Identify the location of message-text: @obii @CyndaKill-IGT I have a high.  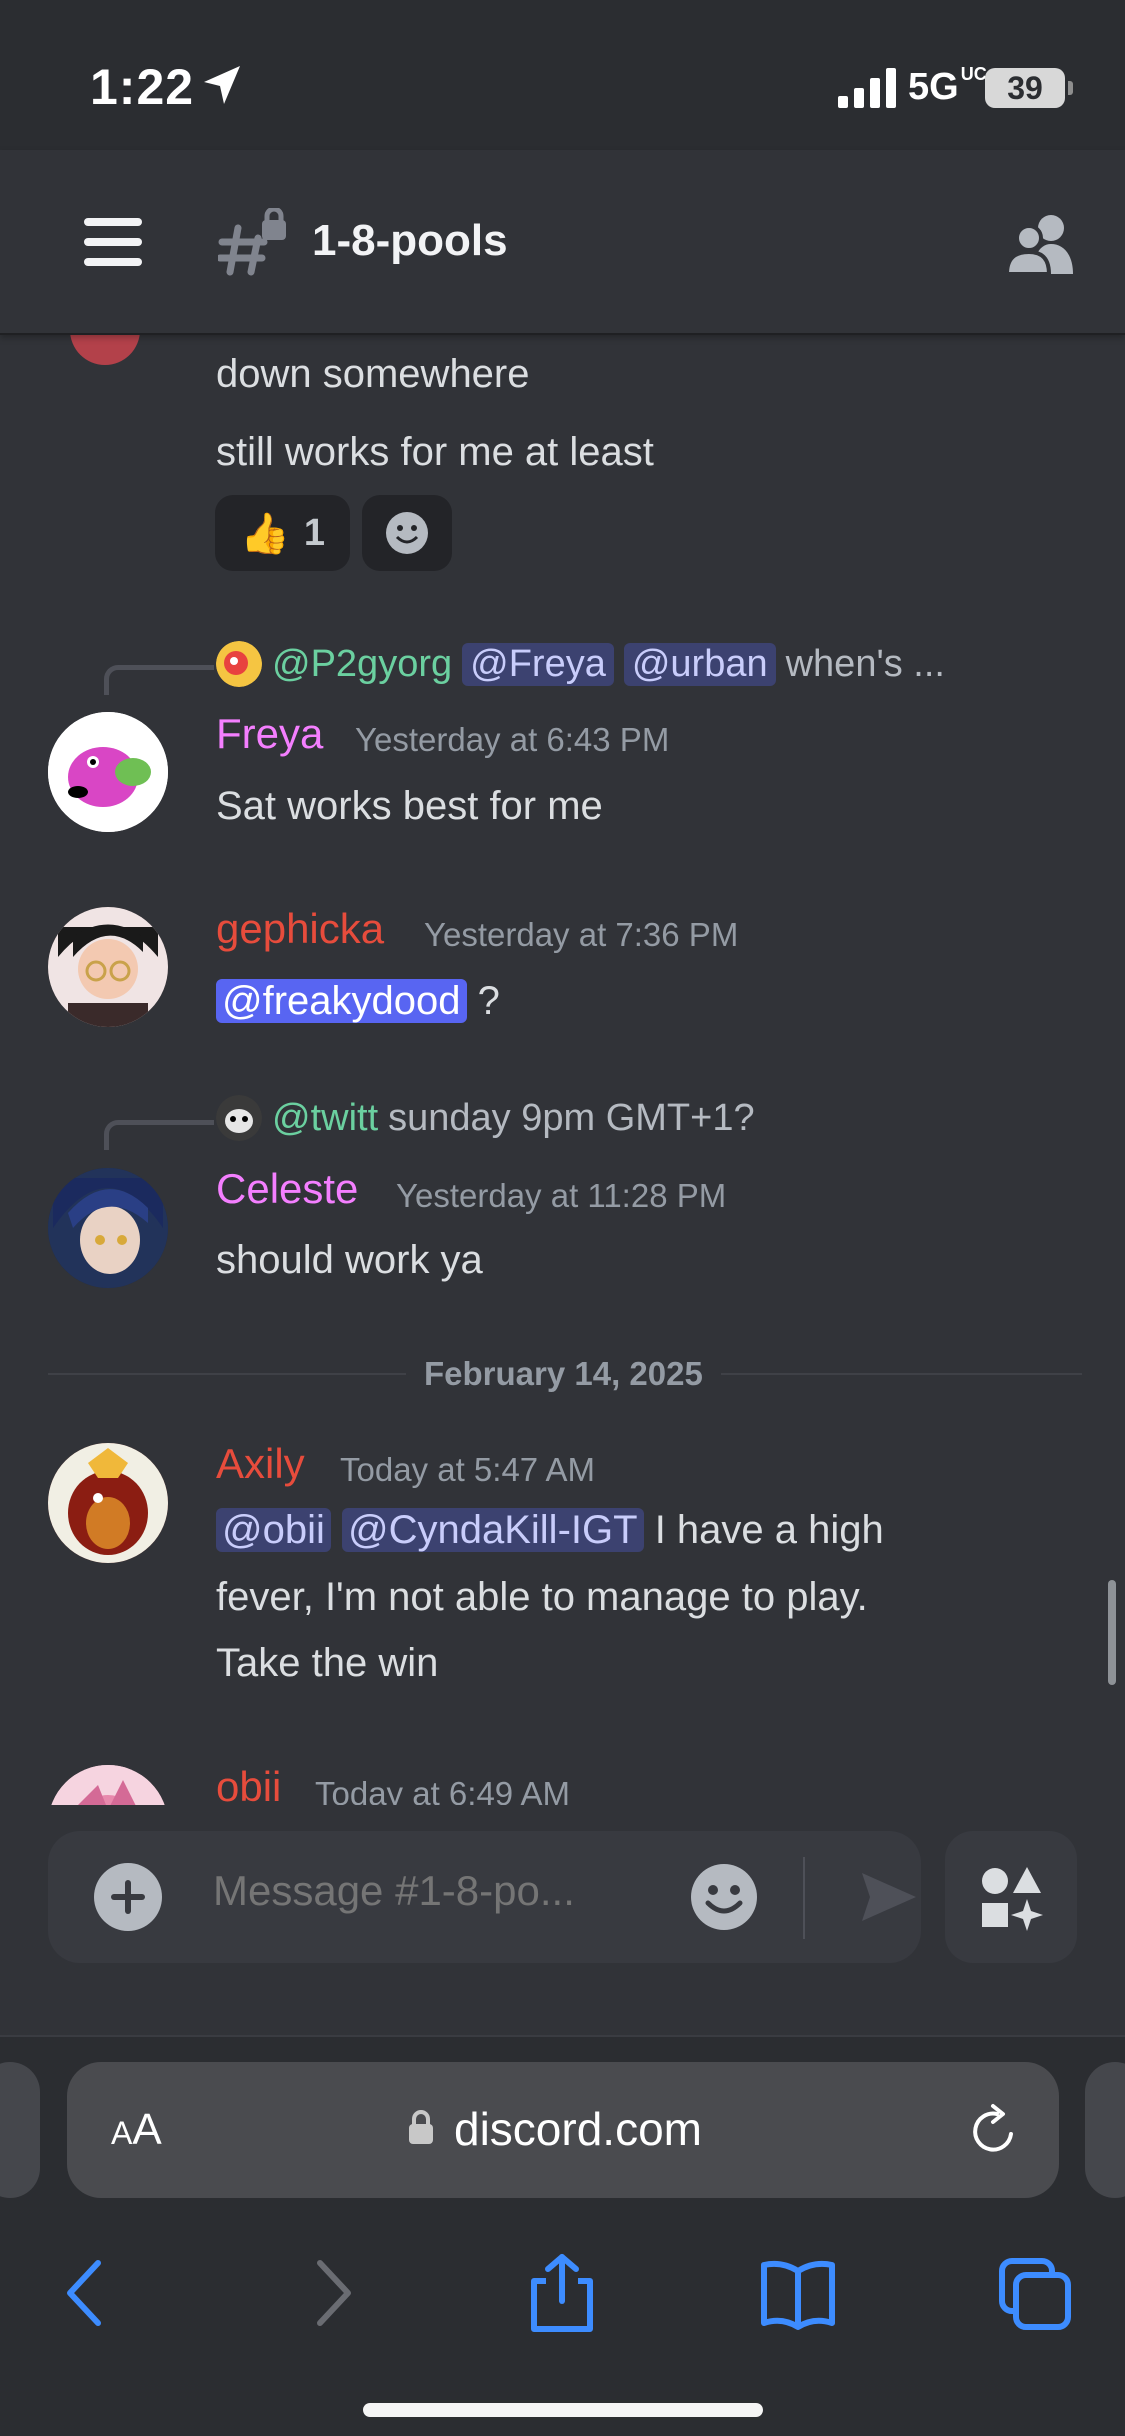
(631, 1530).